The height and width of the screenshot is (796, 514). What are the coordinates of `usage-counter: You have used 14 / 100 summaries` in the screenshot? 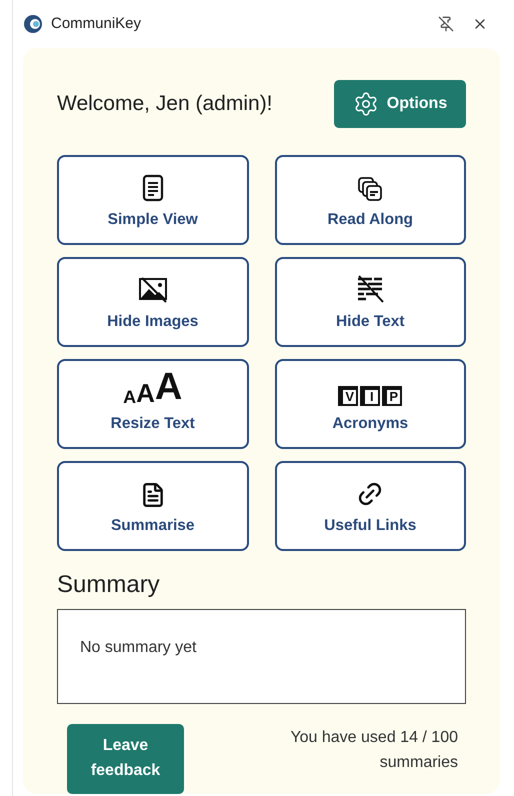 It's located at (373, 750).